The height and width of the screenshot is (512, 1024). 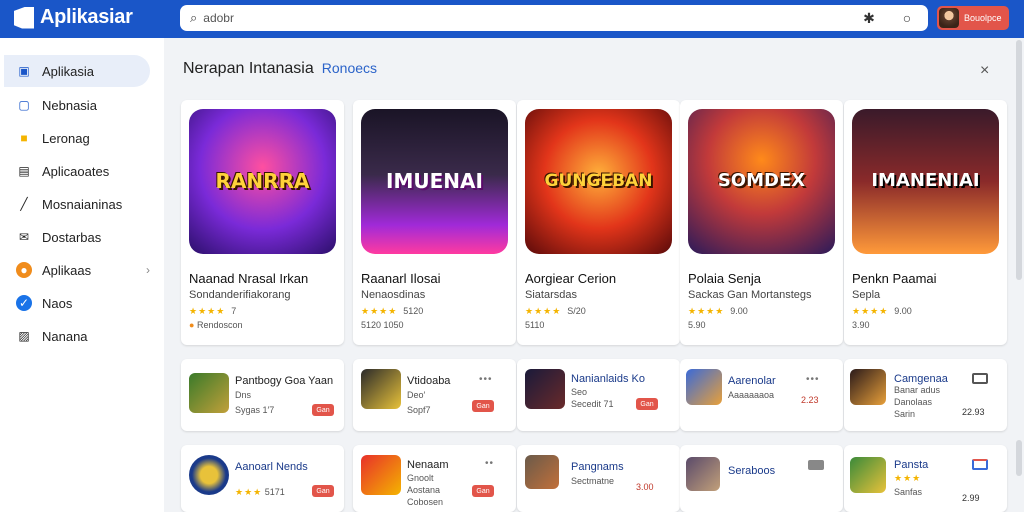 I want to click on app-name: Aarenolar, so click(x=752, y=381).